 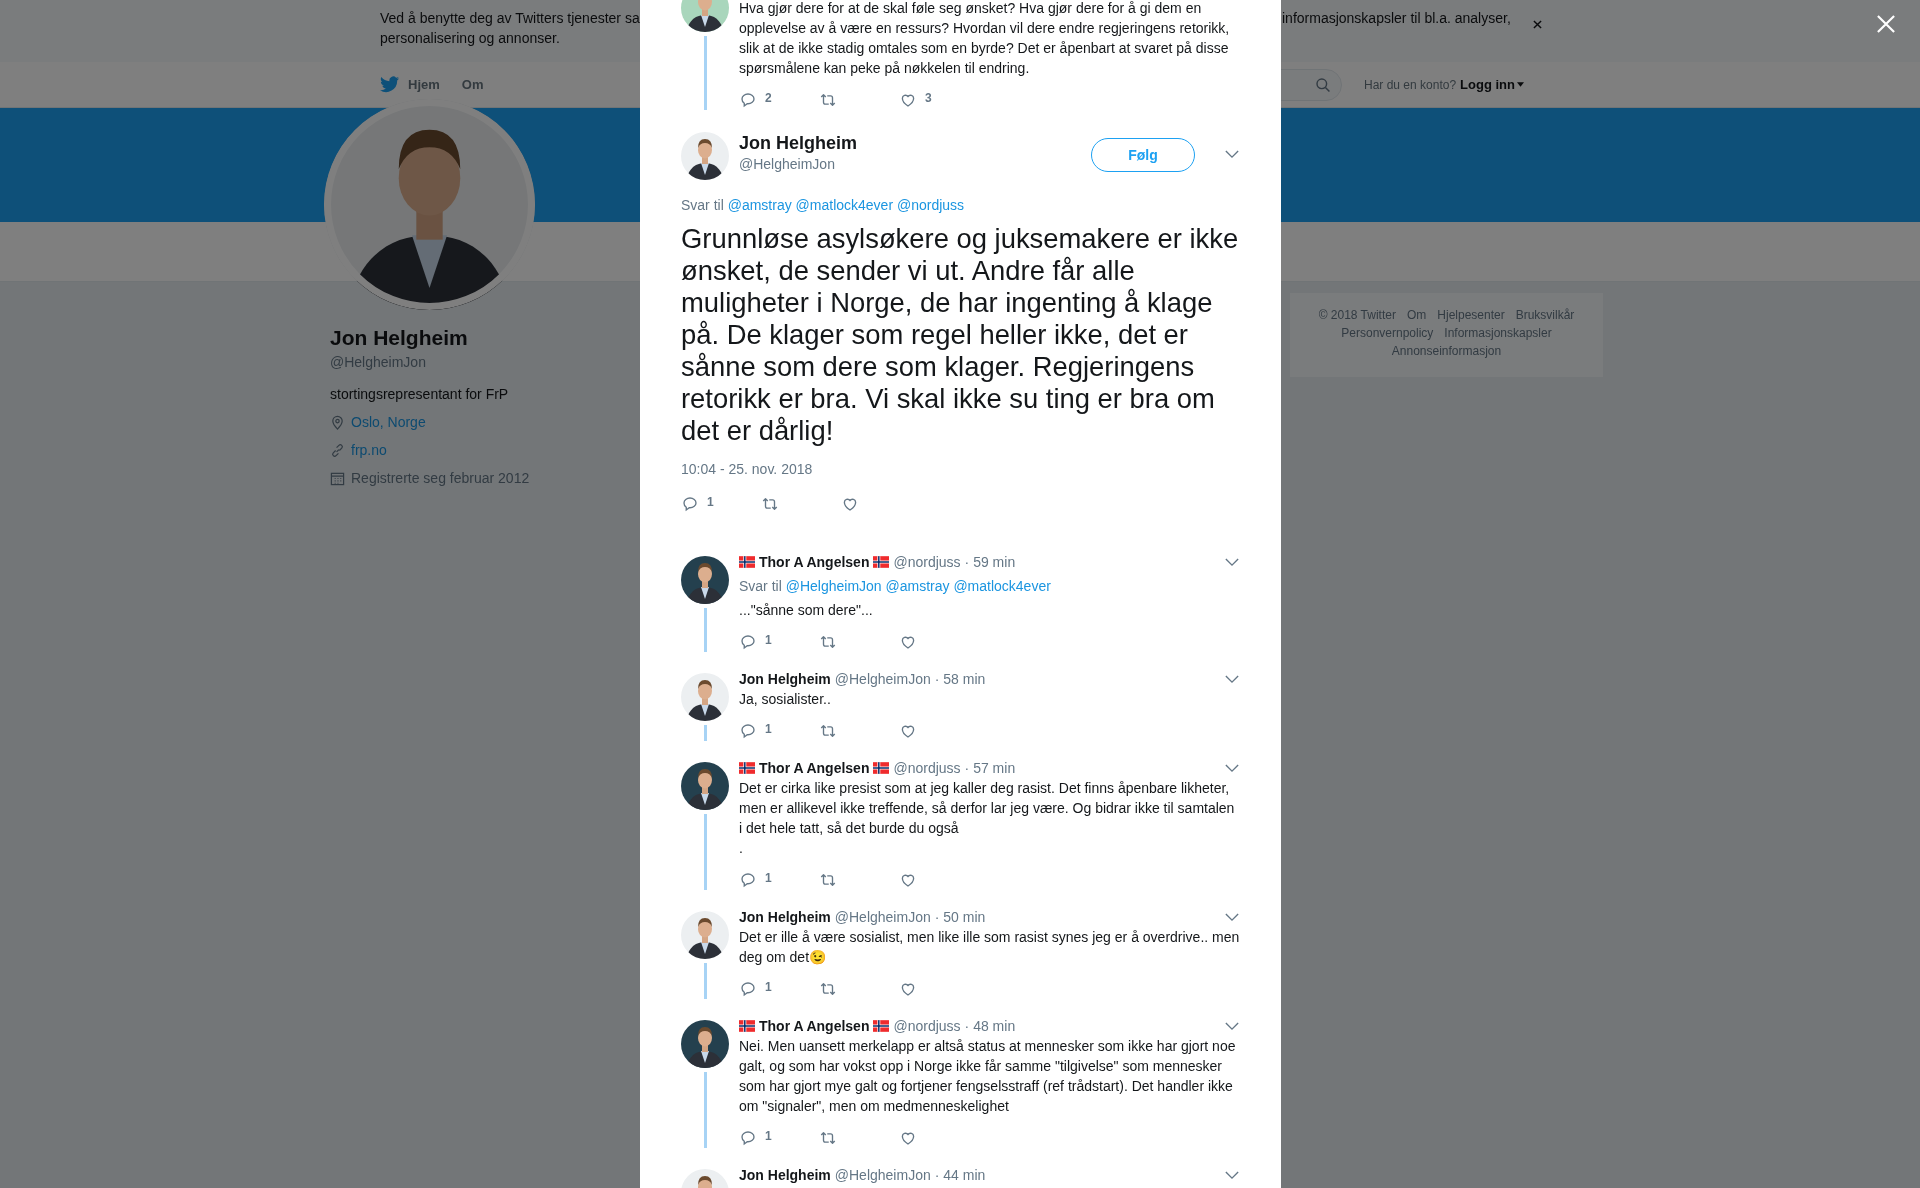 I want to click on link-icon, so click(x=337, y=450).